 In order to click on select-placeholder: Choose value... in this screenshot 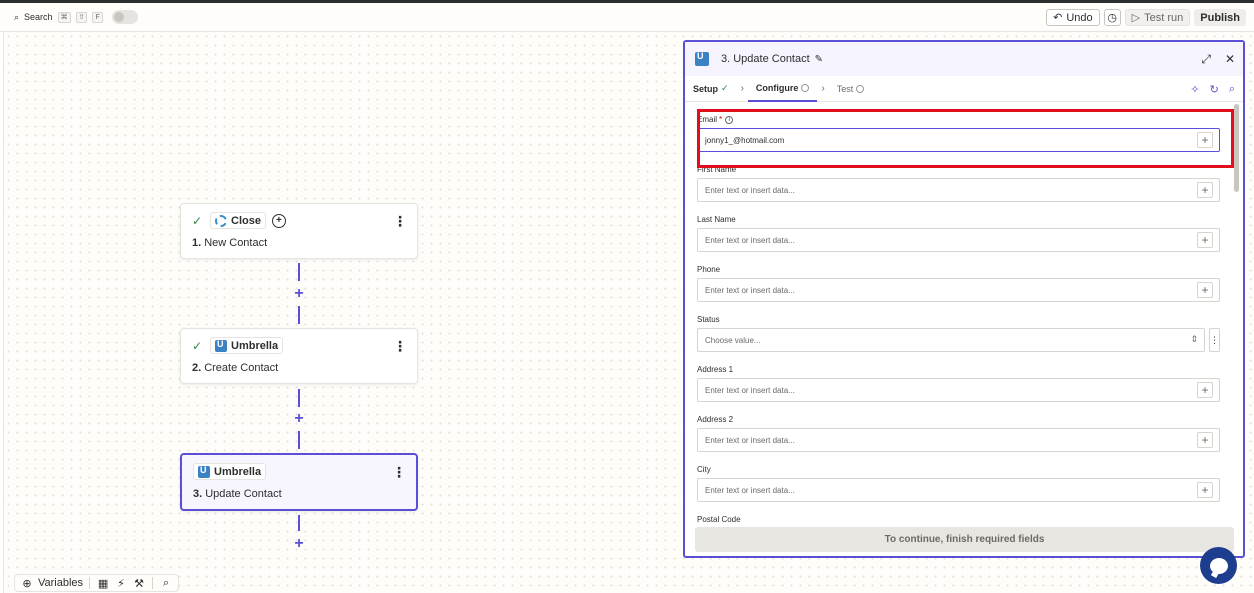, I will do `click(733, 340)`.